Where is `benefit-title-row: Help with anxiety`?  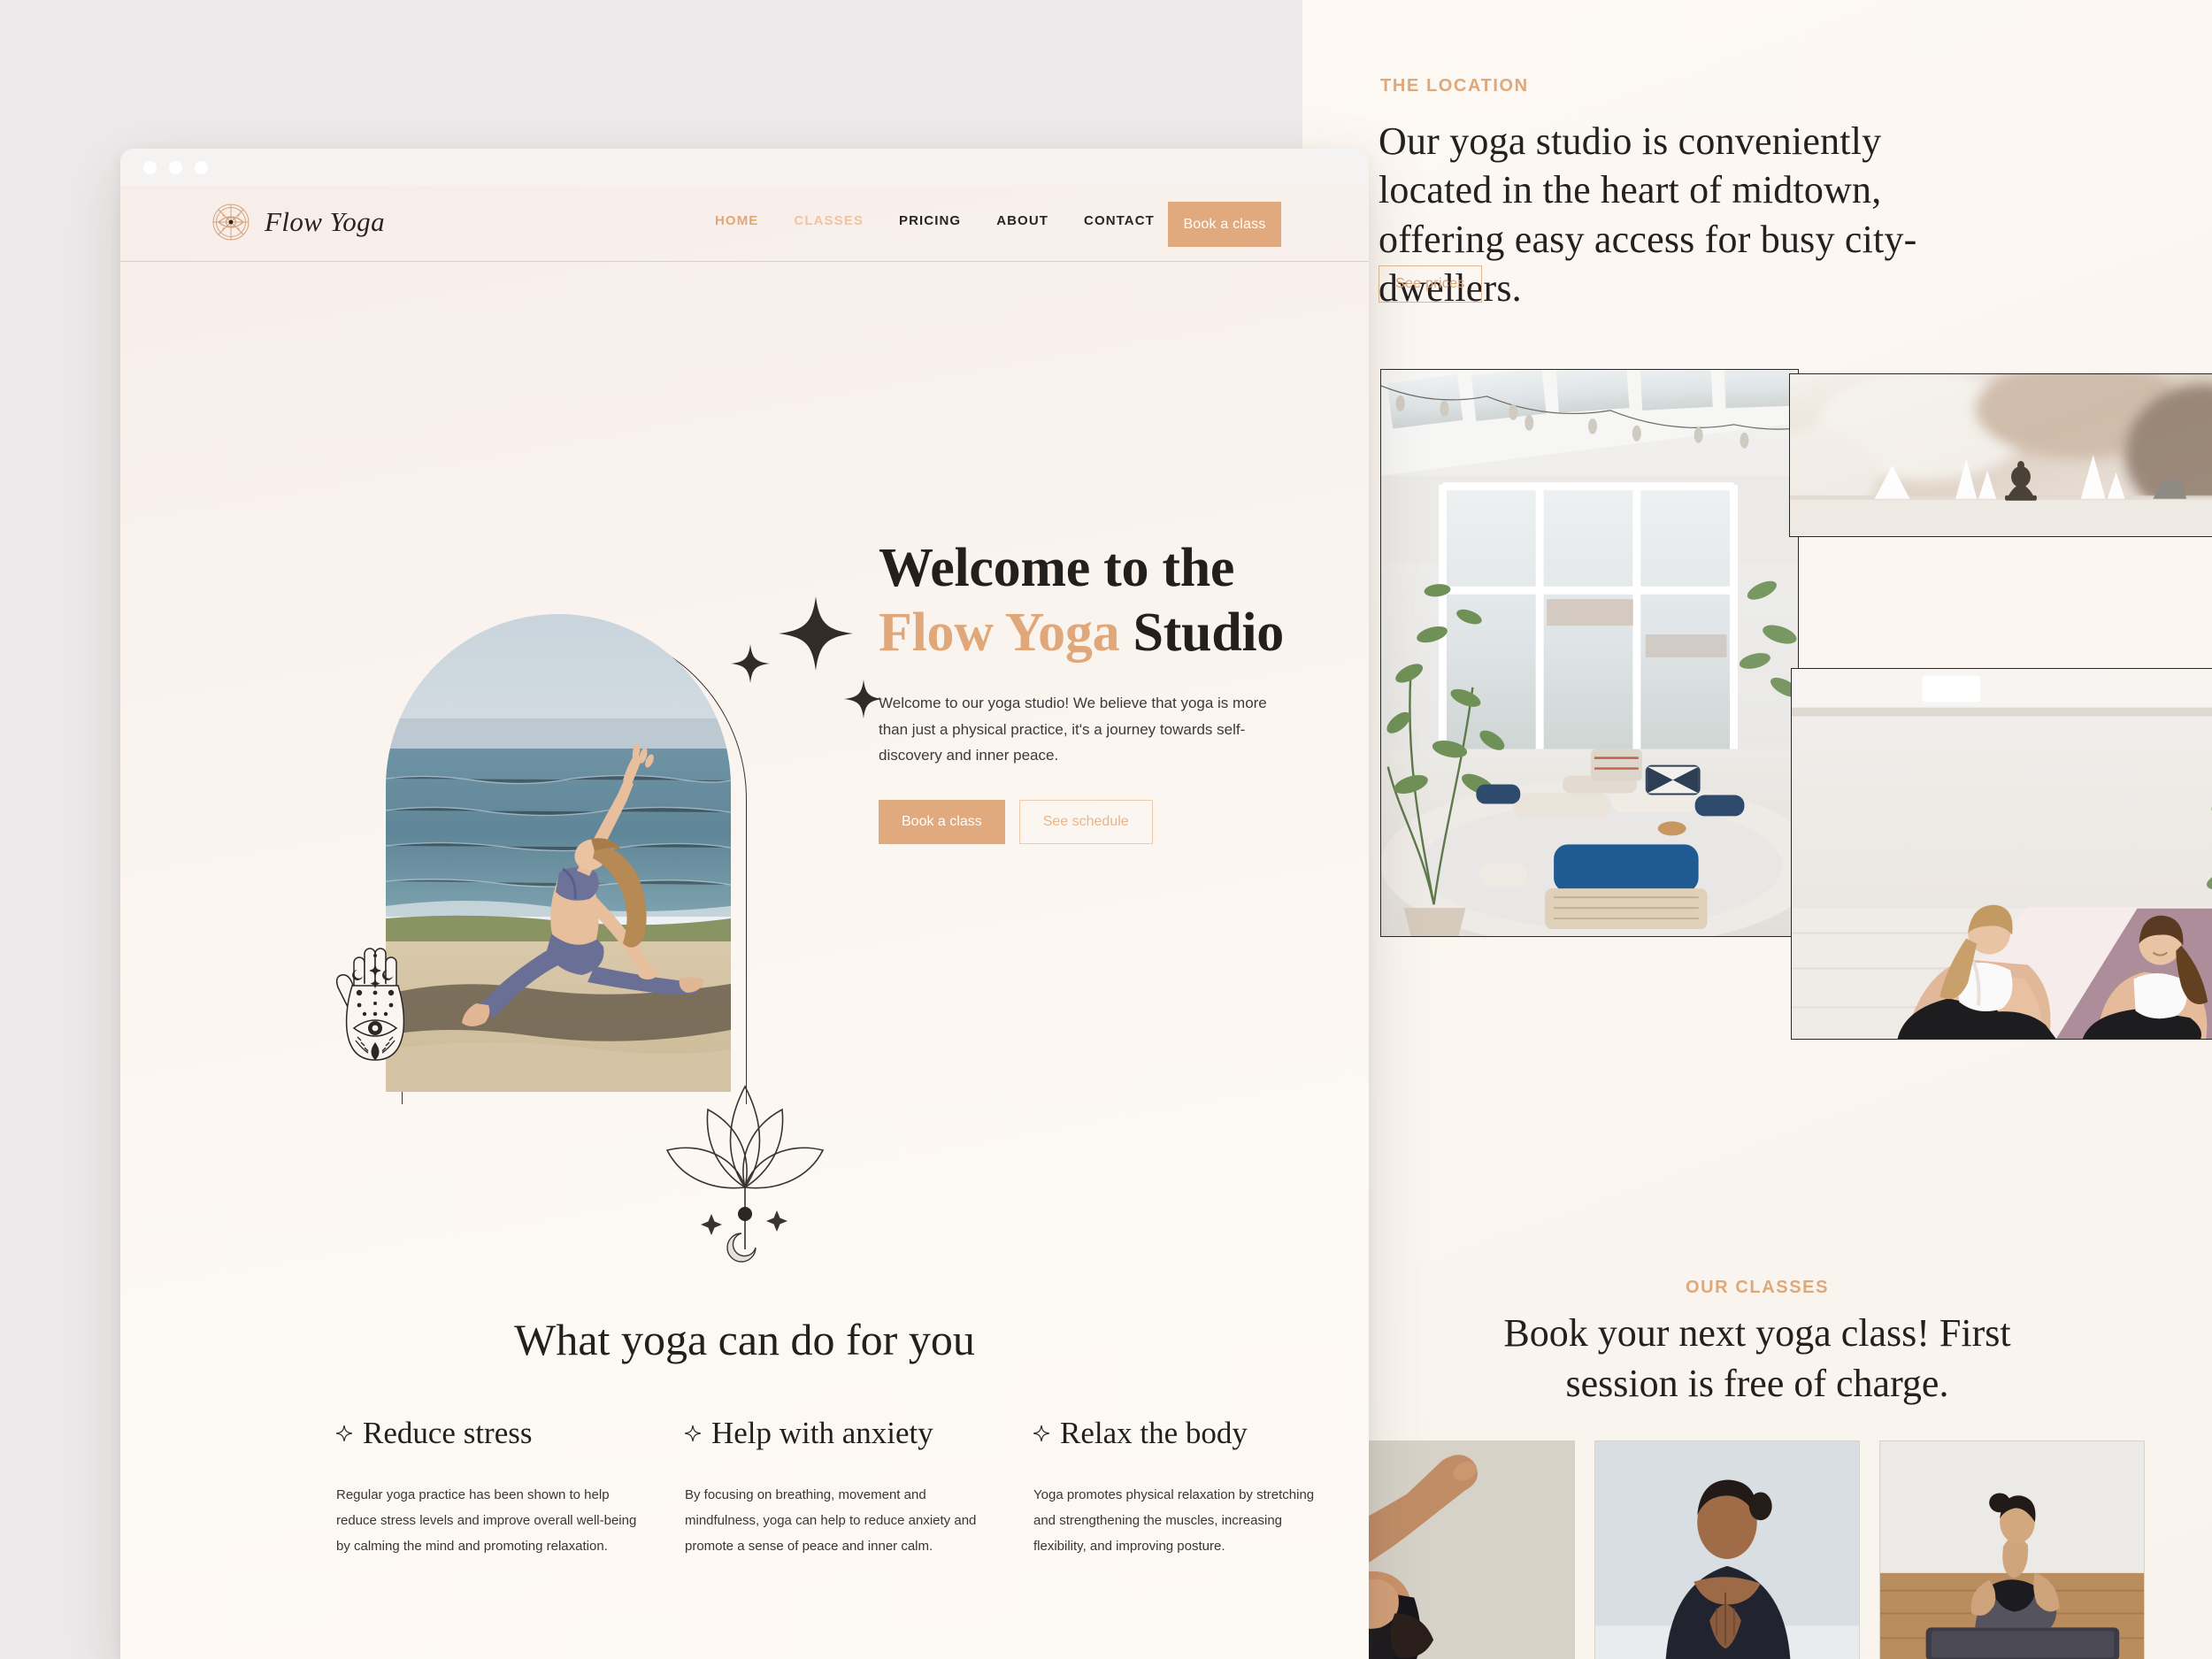
benefit-title-row: Help with anxiety is located at coordinates (836, 1434).